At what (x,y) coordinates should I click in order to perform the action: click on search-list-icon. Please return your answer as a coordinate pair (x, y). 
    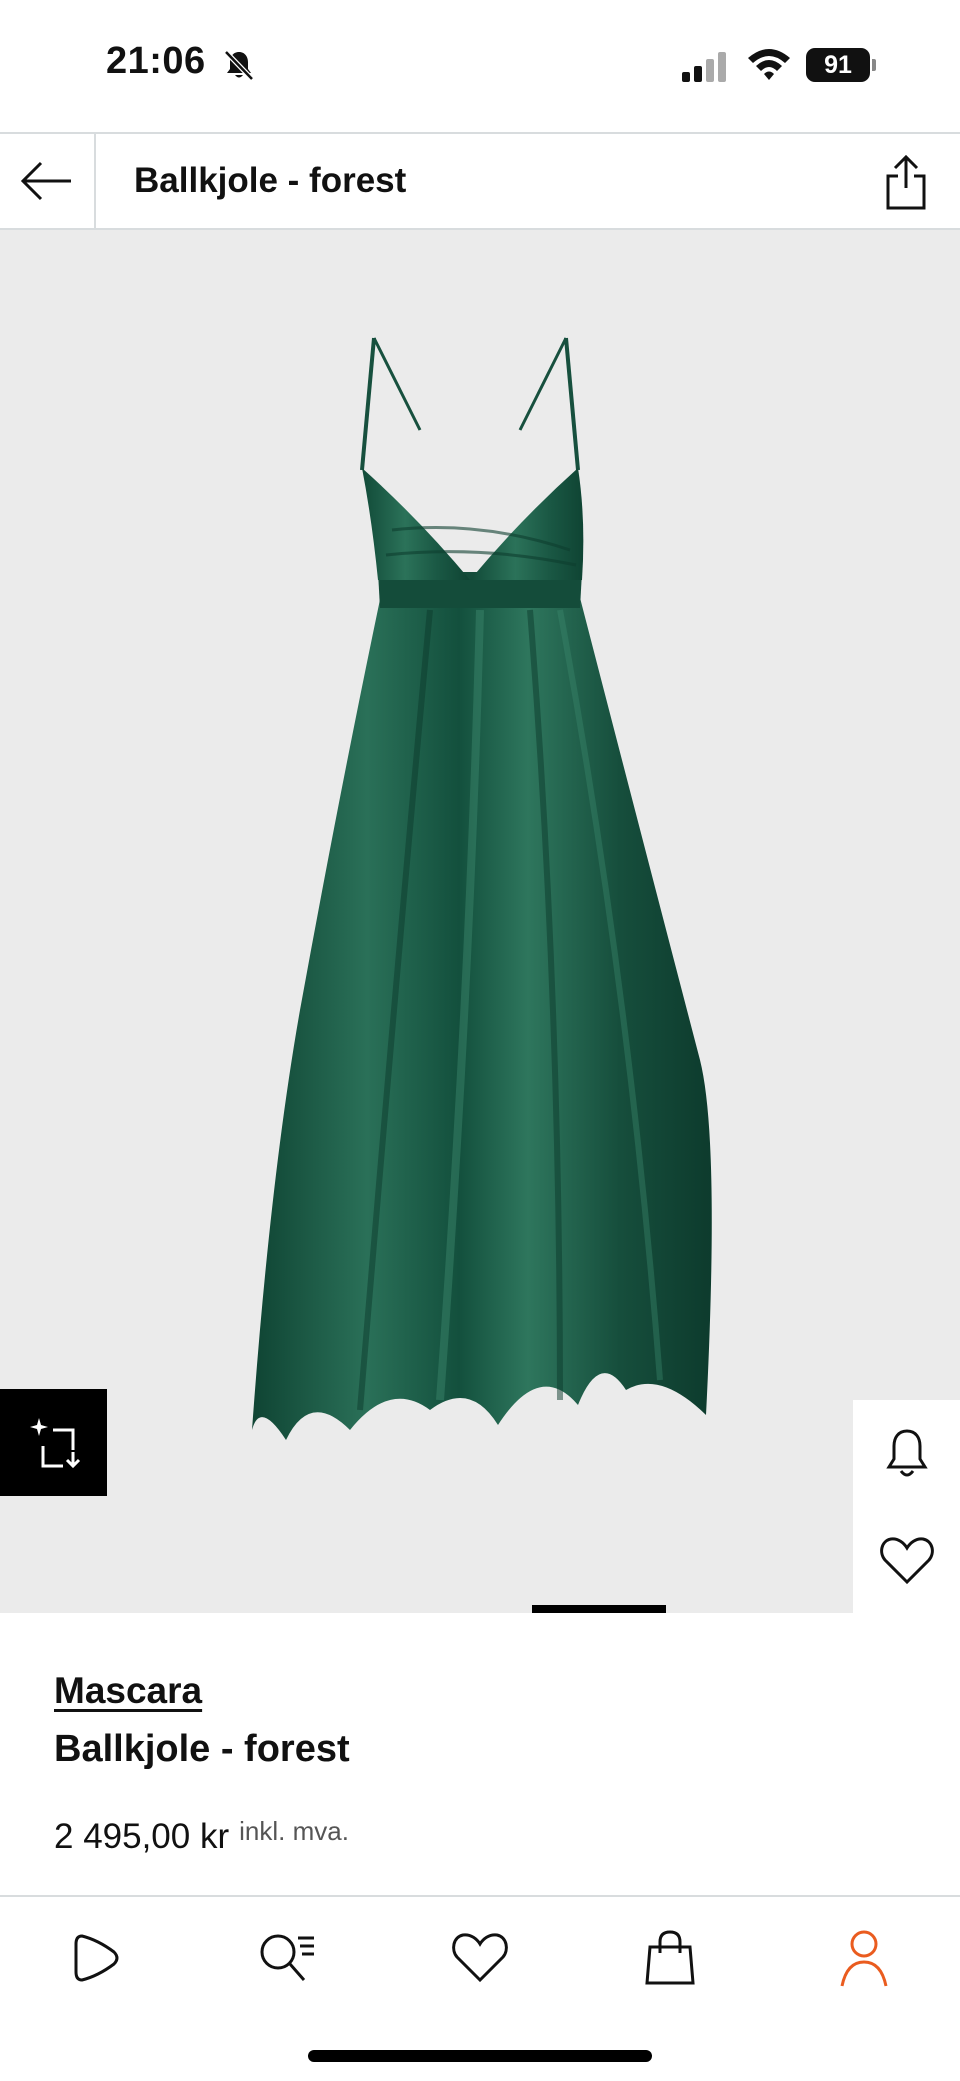
    Looking at the image, I should click on (287, 1957).